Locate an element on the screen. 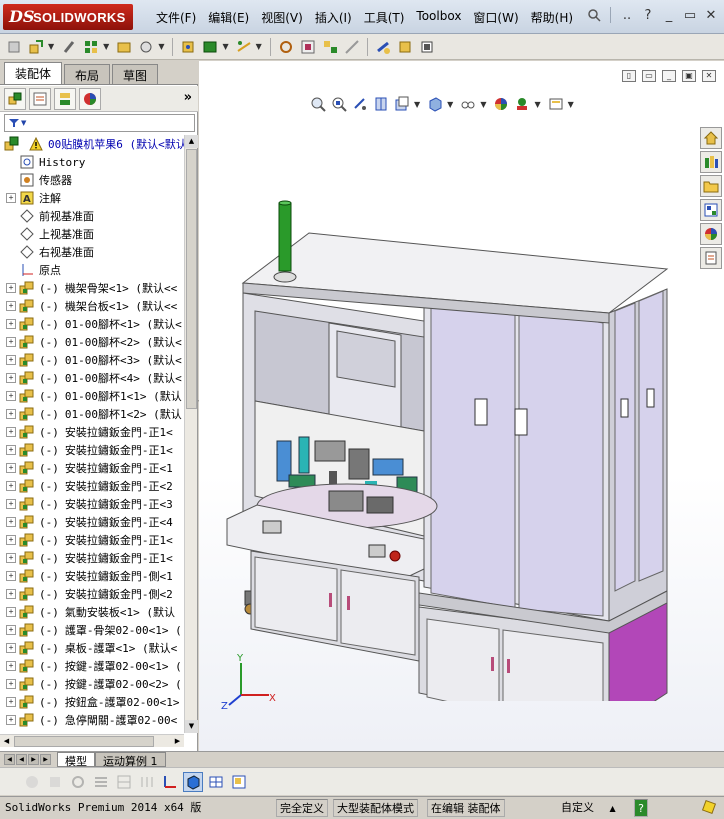  list-view-icon is located at coordinates (101, 782).